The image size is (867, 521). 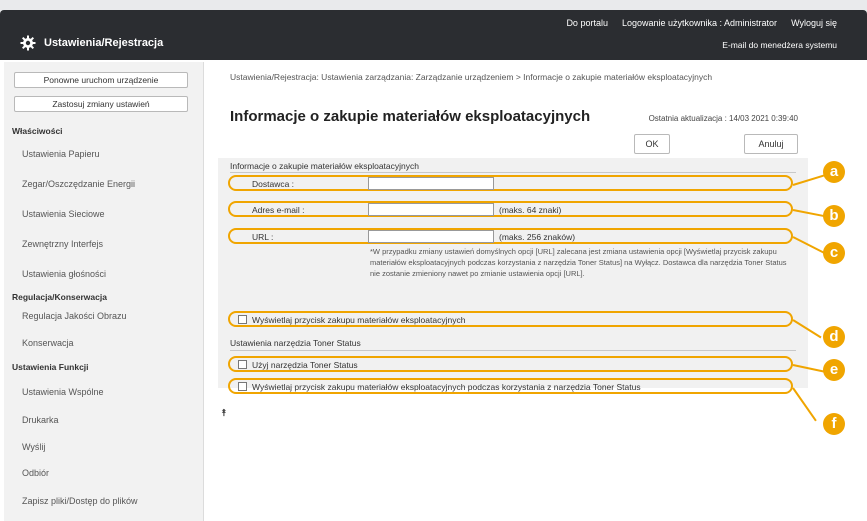 What do you see at coordinates (74, 316) in the screenshot?
I see `sidebar-item-image-quality: Regulacja Jakości Obrazu` at bounding box center [74, 316].